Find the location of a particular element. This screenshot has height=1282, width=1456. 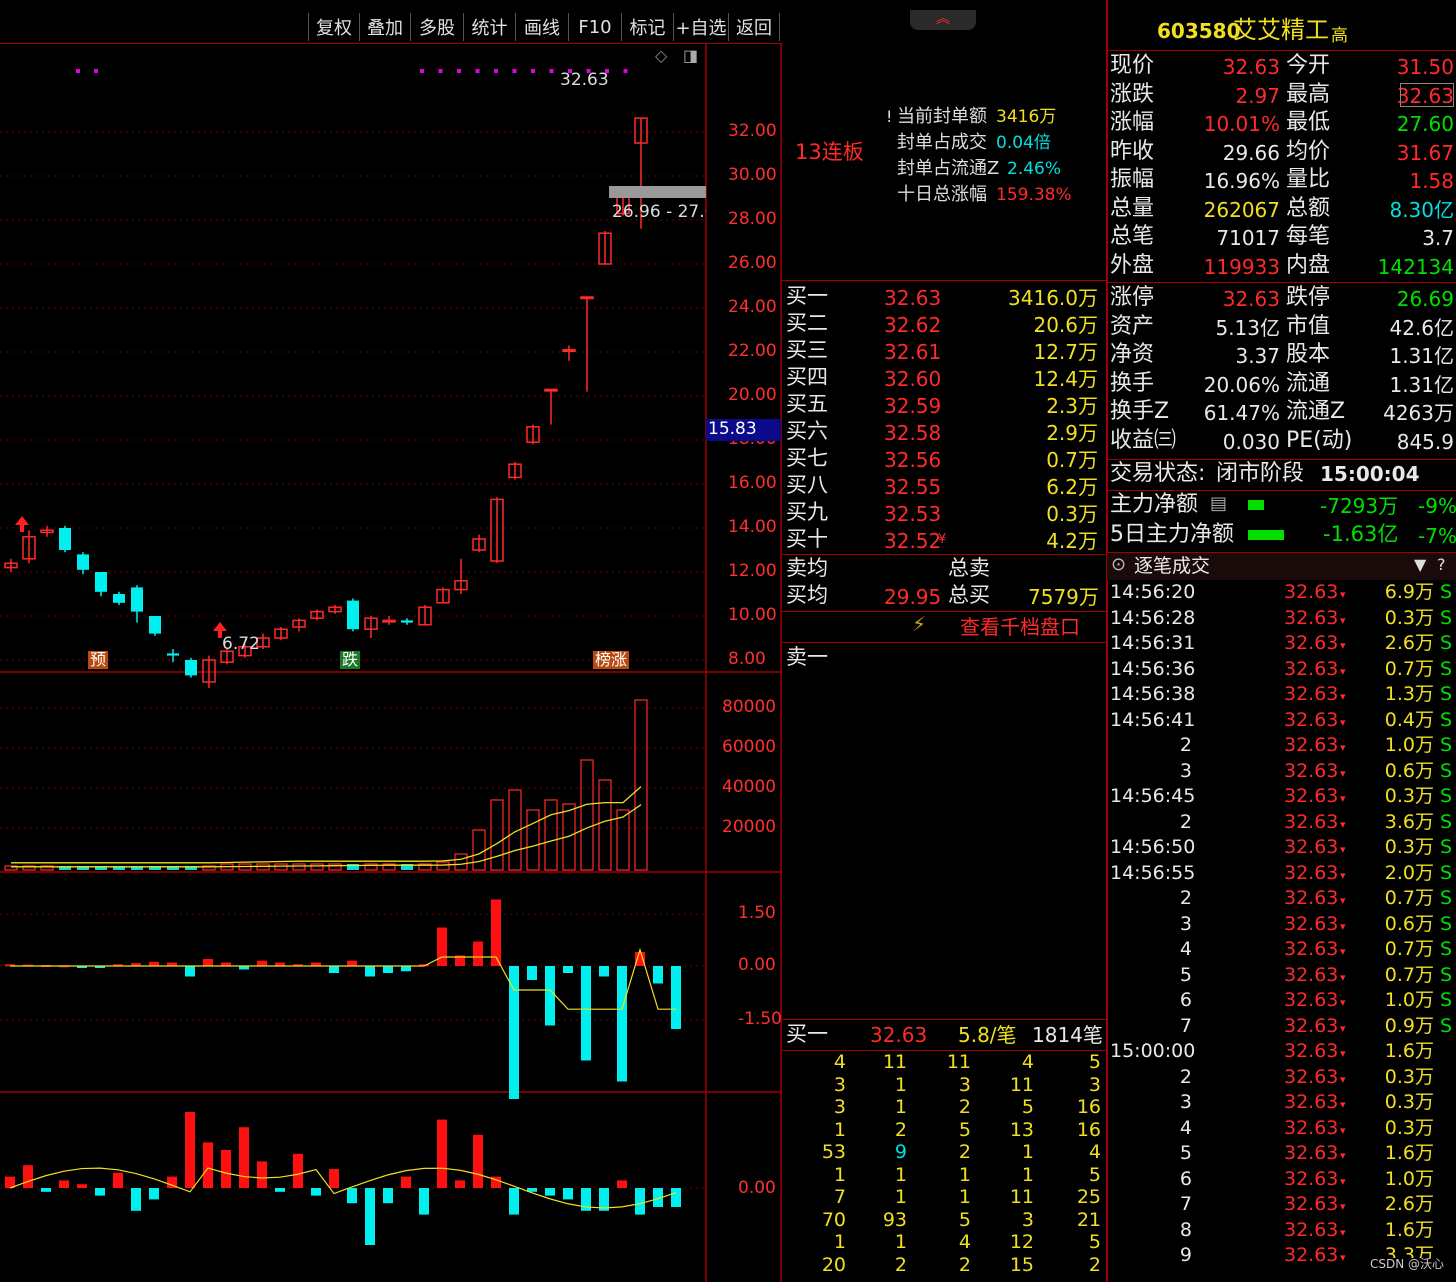

window-toggle-icon: ◨ is located at coordinates (690, 56).